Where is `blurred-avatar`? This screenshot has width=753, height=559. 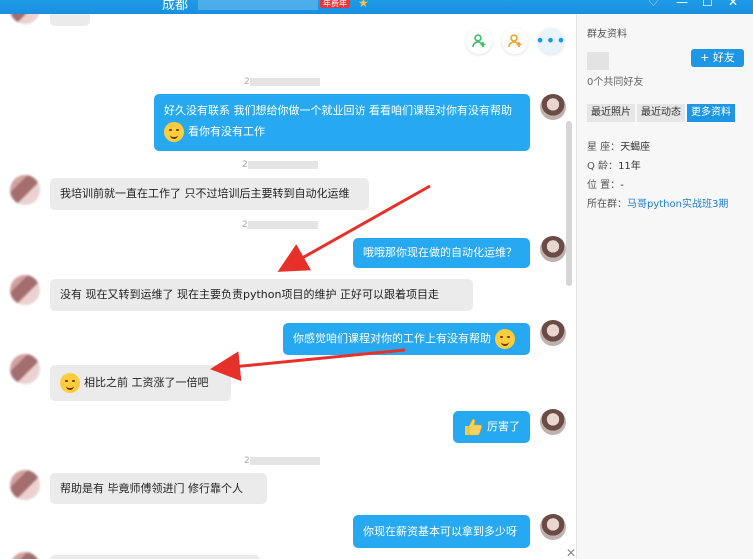
blurred-avatar is located at coordinates (598, 61).